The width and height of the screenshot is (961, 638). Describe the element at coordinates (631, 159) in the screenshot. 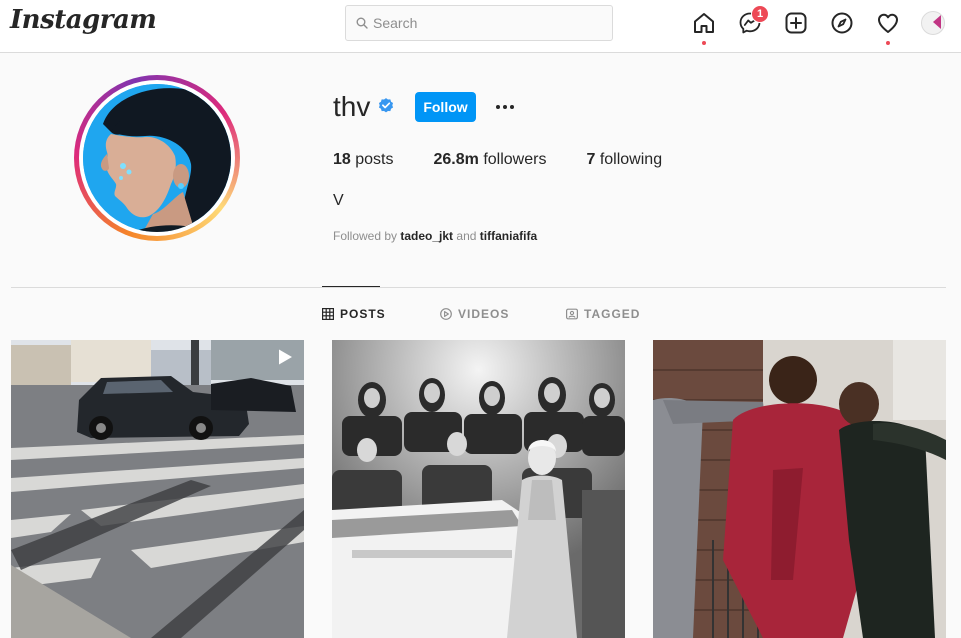

I see `following-label: following` at that location.